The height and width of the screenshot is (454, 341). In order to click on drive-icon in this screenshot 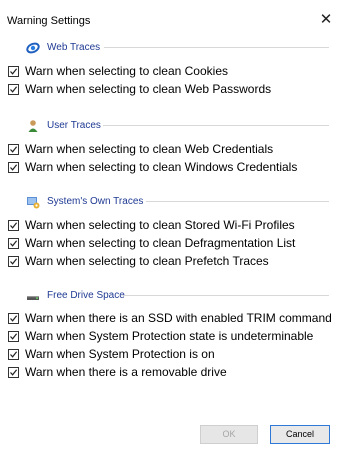, I will do `click(33, 296)`.